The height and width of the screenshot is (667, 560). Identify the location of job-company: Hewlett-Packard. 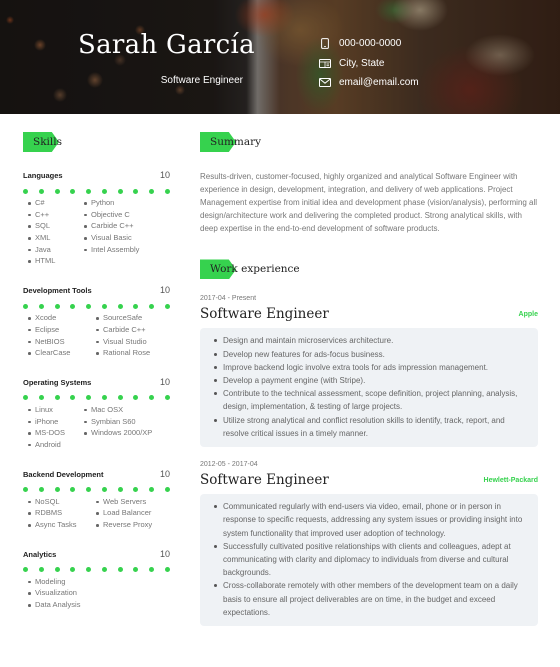
(510, 480).